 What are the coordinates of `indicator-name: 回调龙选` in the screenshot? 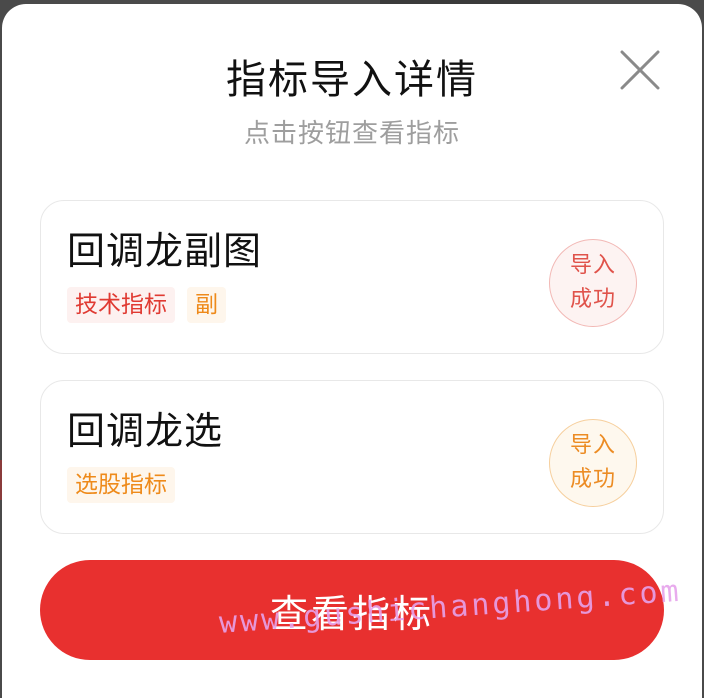 It's located at (145, 431).